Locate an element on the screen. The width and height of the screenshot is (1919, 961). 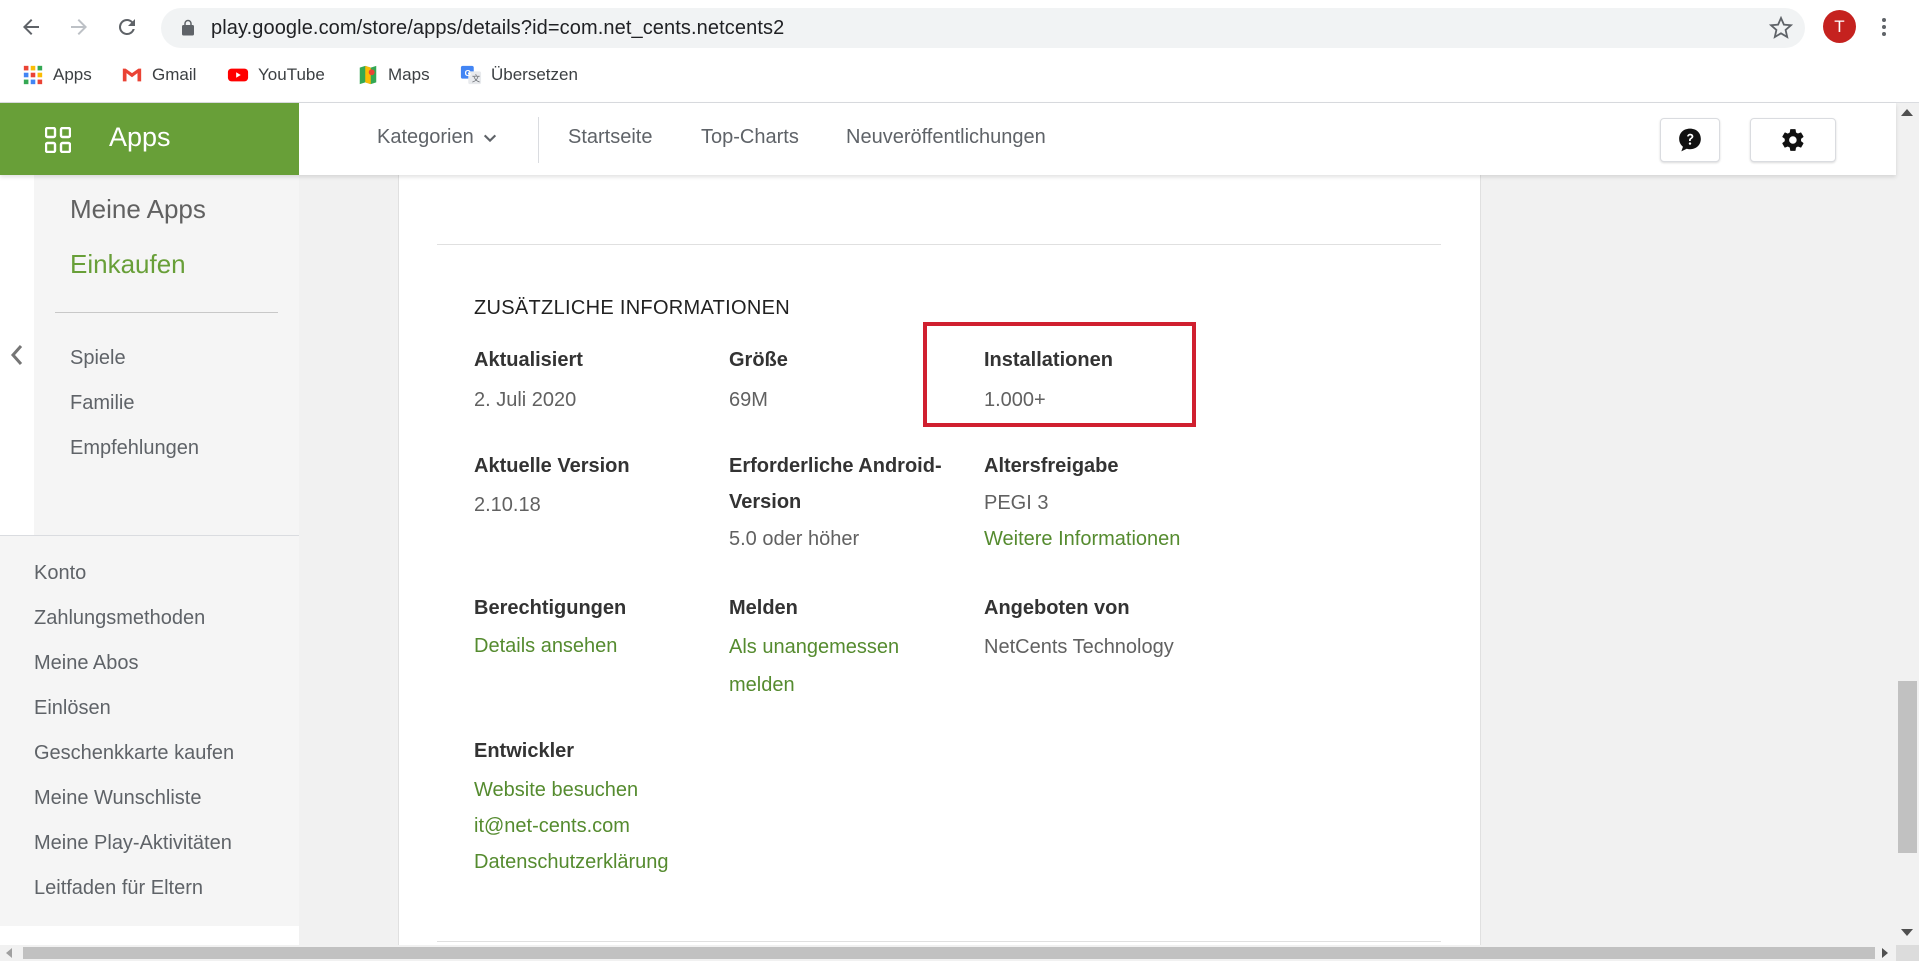
sidebar-item-my-apps: Meine Apps is located at coordinates (138, 209).